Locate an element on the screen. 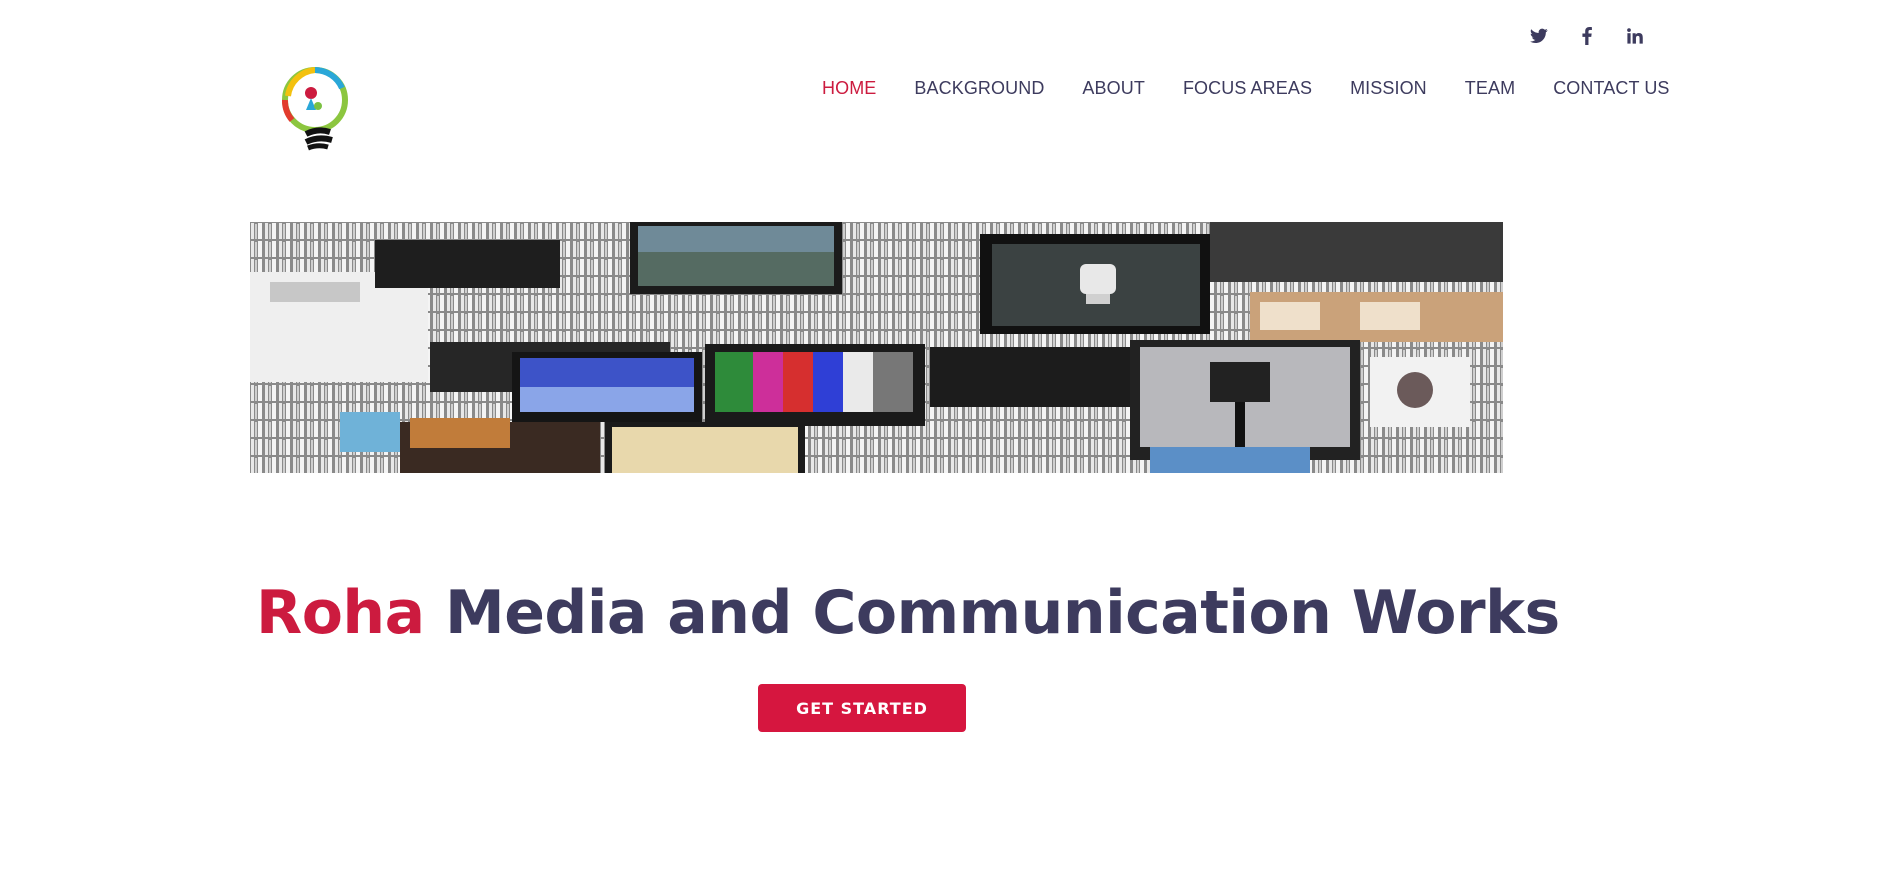 The image size is (1890, 880). hero-title-rest: Media and Communication Works is located at coordinates (1002, 613).